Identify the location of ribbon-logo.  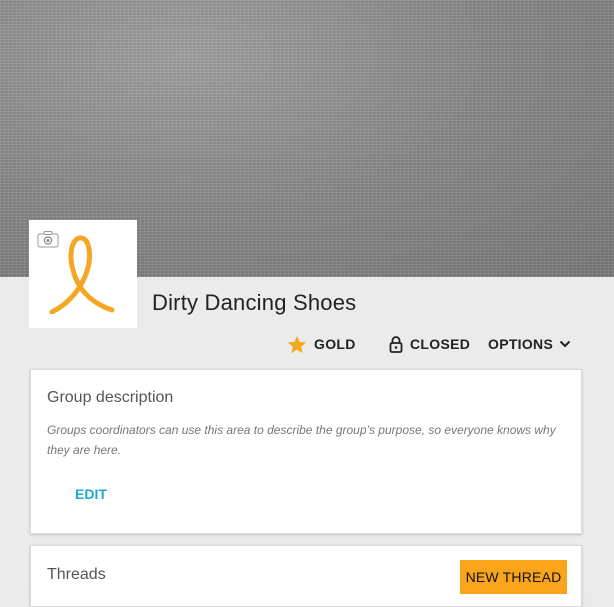
(82, 274).